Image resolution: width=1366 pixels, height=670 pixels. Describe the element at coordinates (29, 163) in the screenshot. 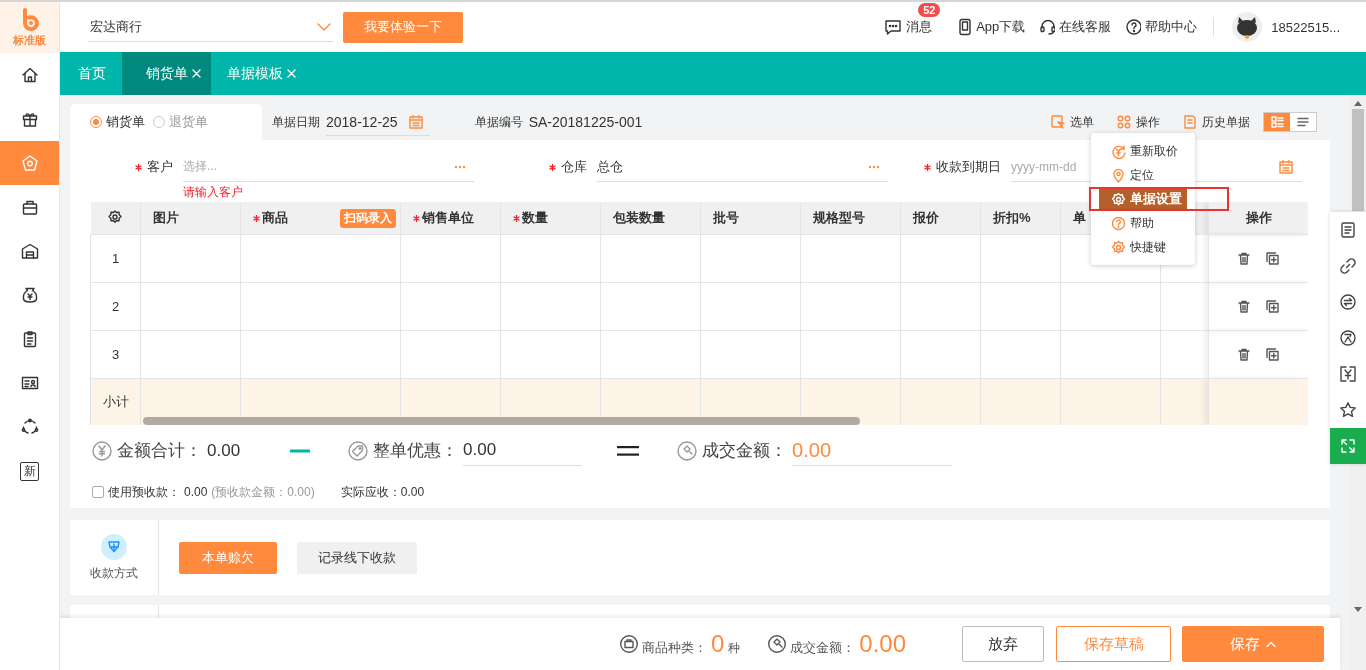

I see `pentagon-icon` at that location.